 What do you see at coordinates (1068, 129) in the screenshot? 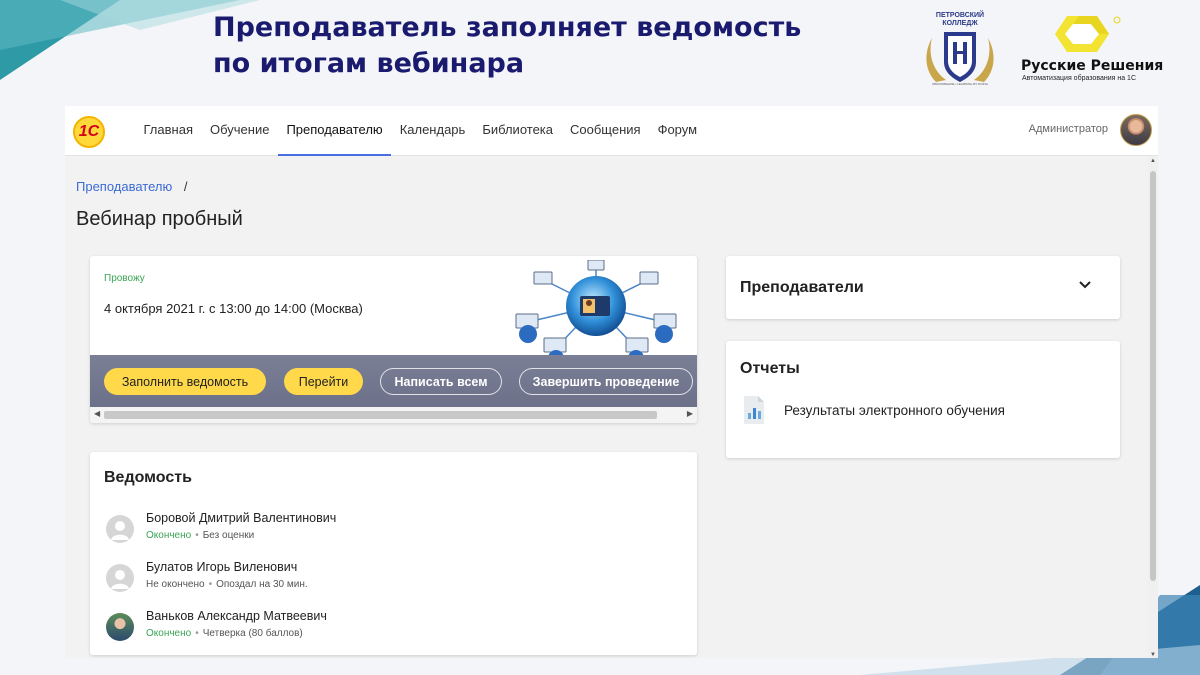
I see `user-name: Администратор` at bounding box center [1068, 129].